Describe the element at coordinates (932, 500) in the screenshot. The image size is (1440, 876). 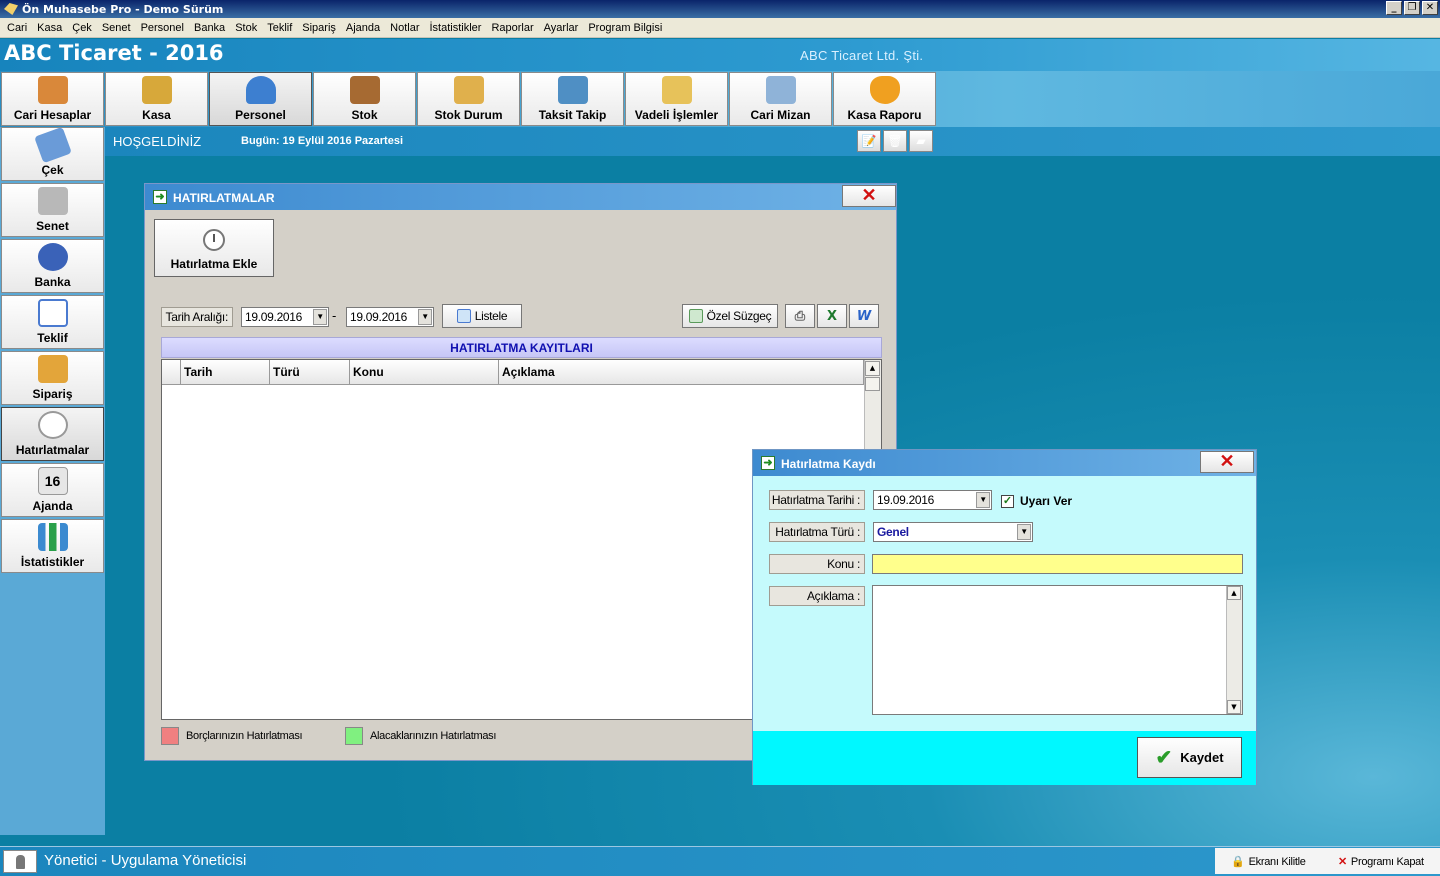
I see `reminder-date-picker: 19.09.2016 ▼` at that location.